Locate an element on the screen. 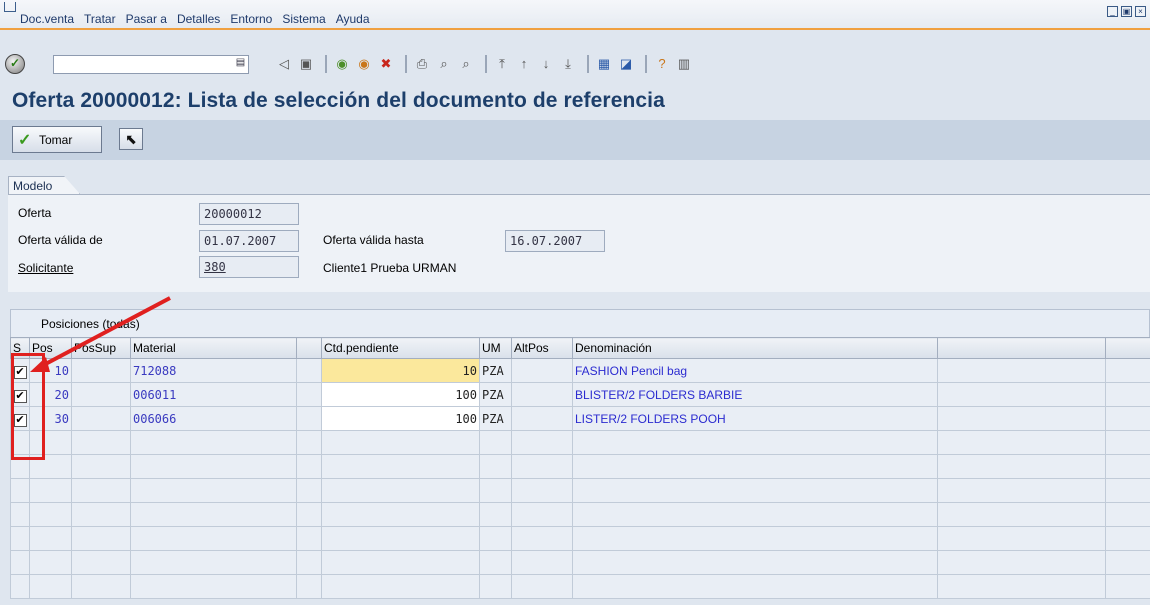 The height and width of the screenshot is (605, 1150). minimize-icon: _ is located at coordinates (1112, 11).